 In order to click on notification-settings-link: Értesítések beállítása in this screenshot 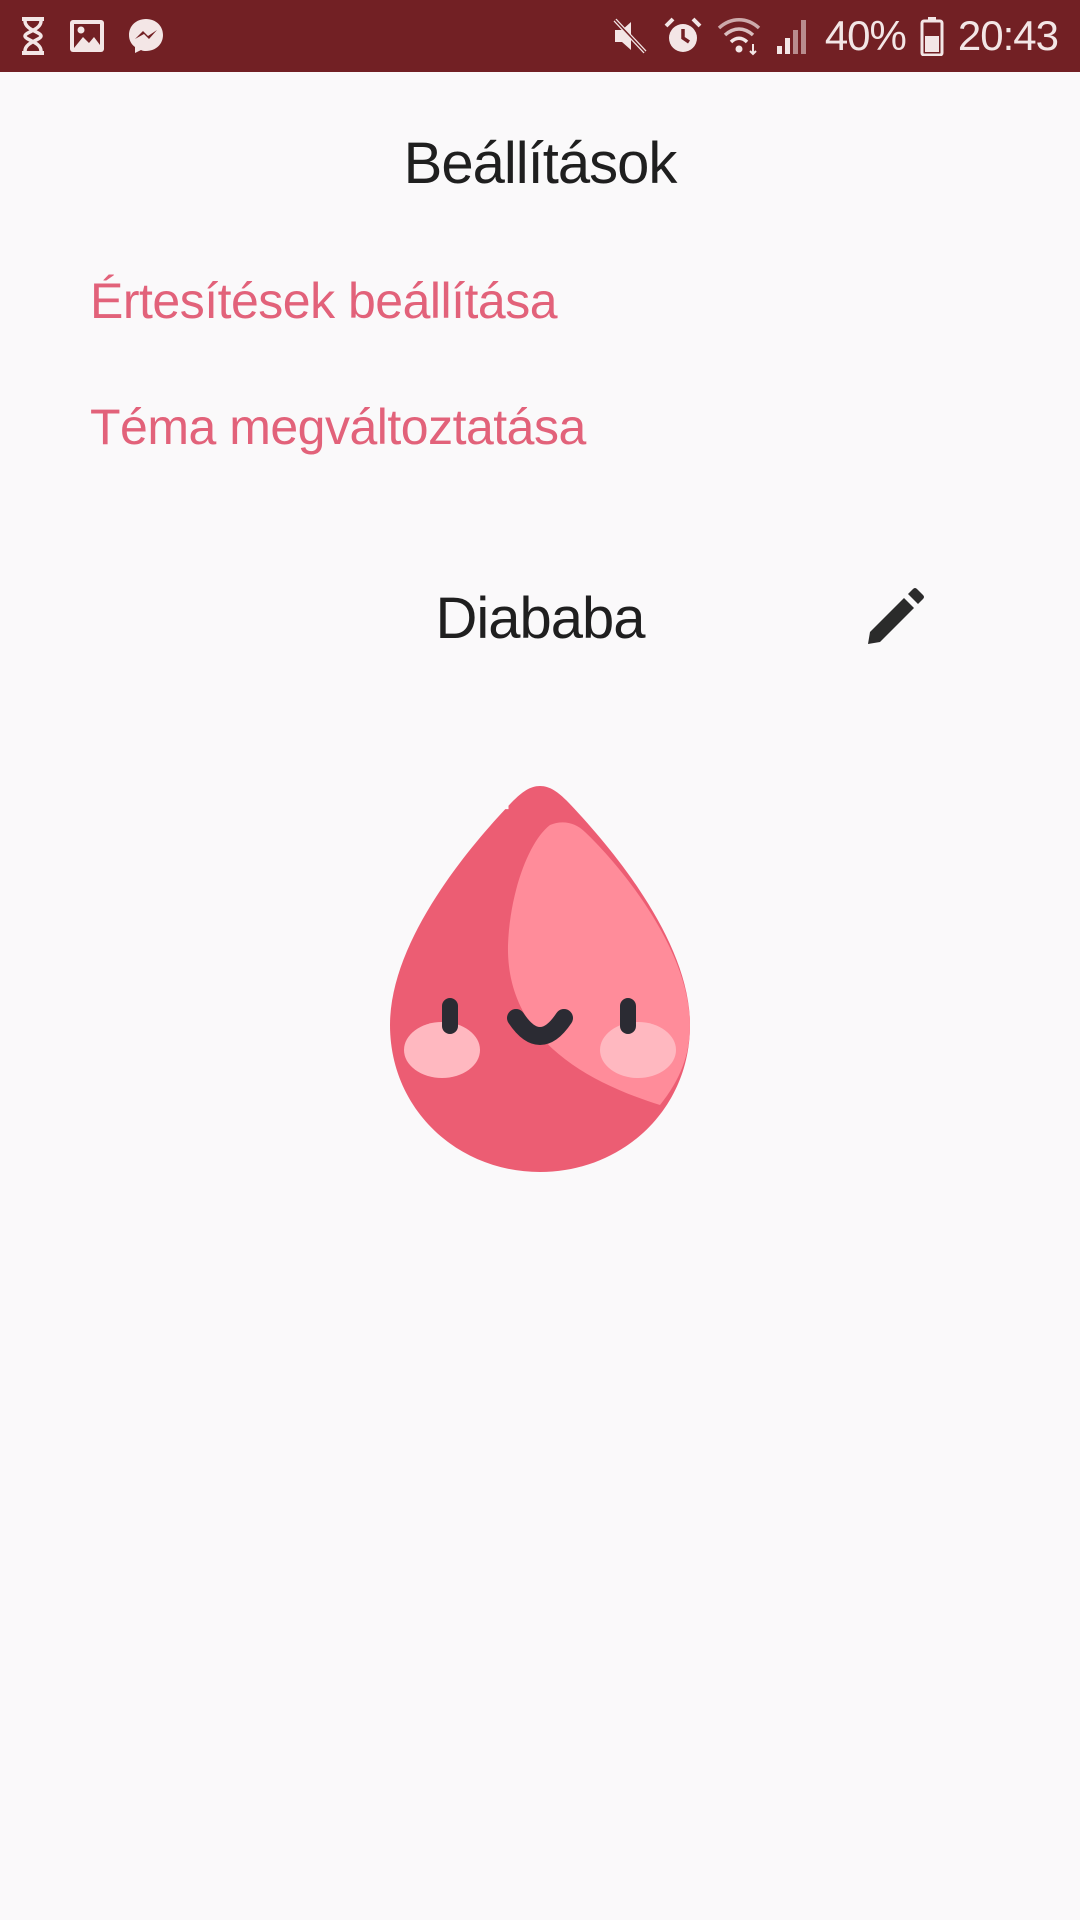, I will do `click(324, 301)`.